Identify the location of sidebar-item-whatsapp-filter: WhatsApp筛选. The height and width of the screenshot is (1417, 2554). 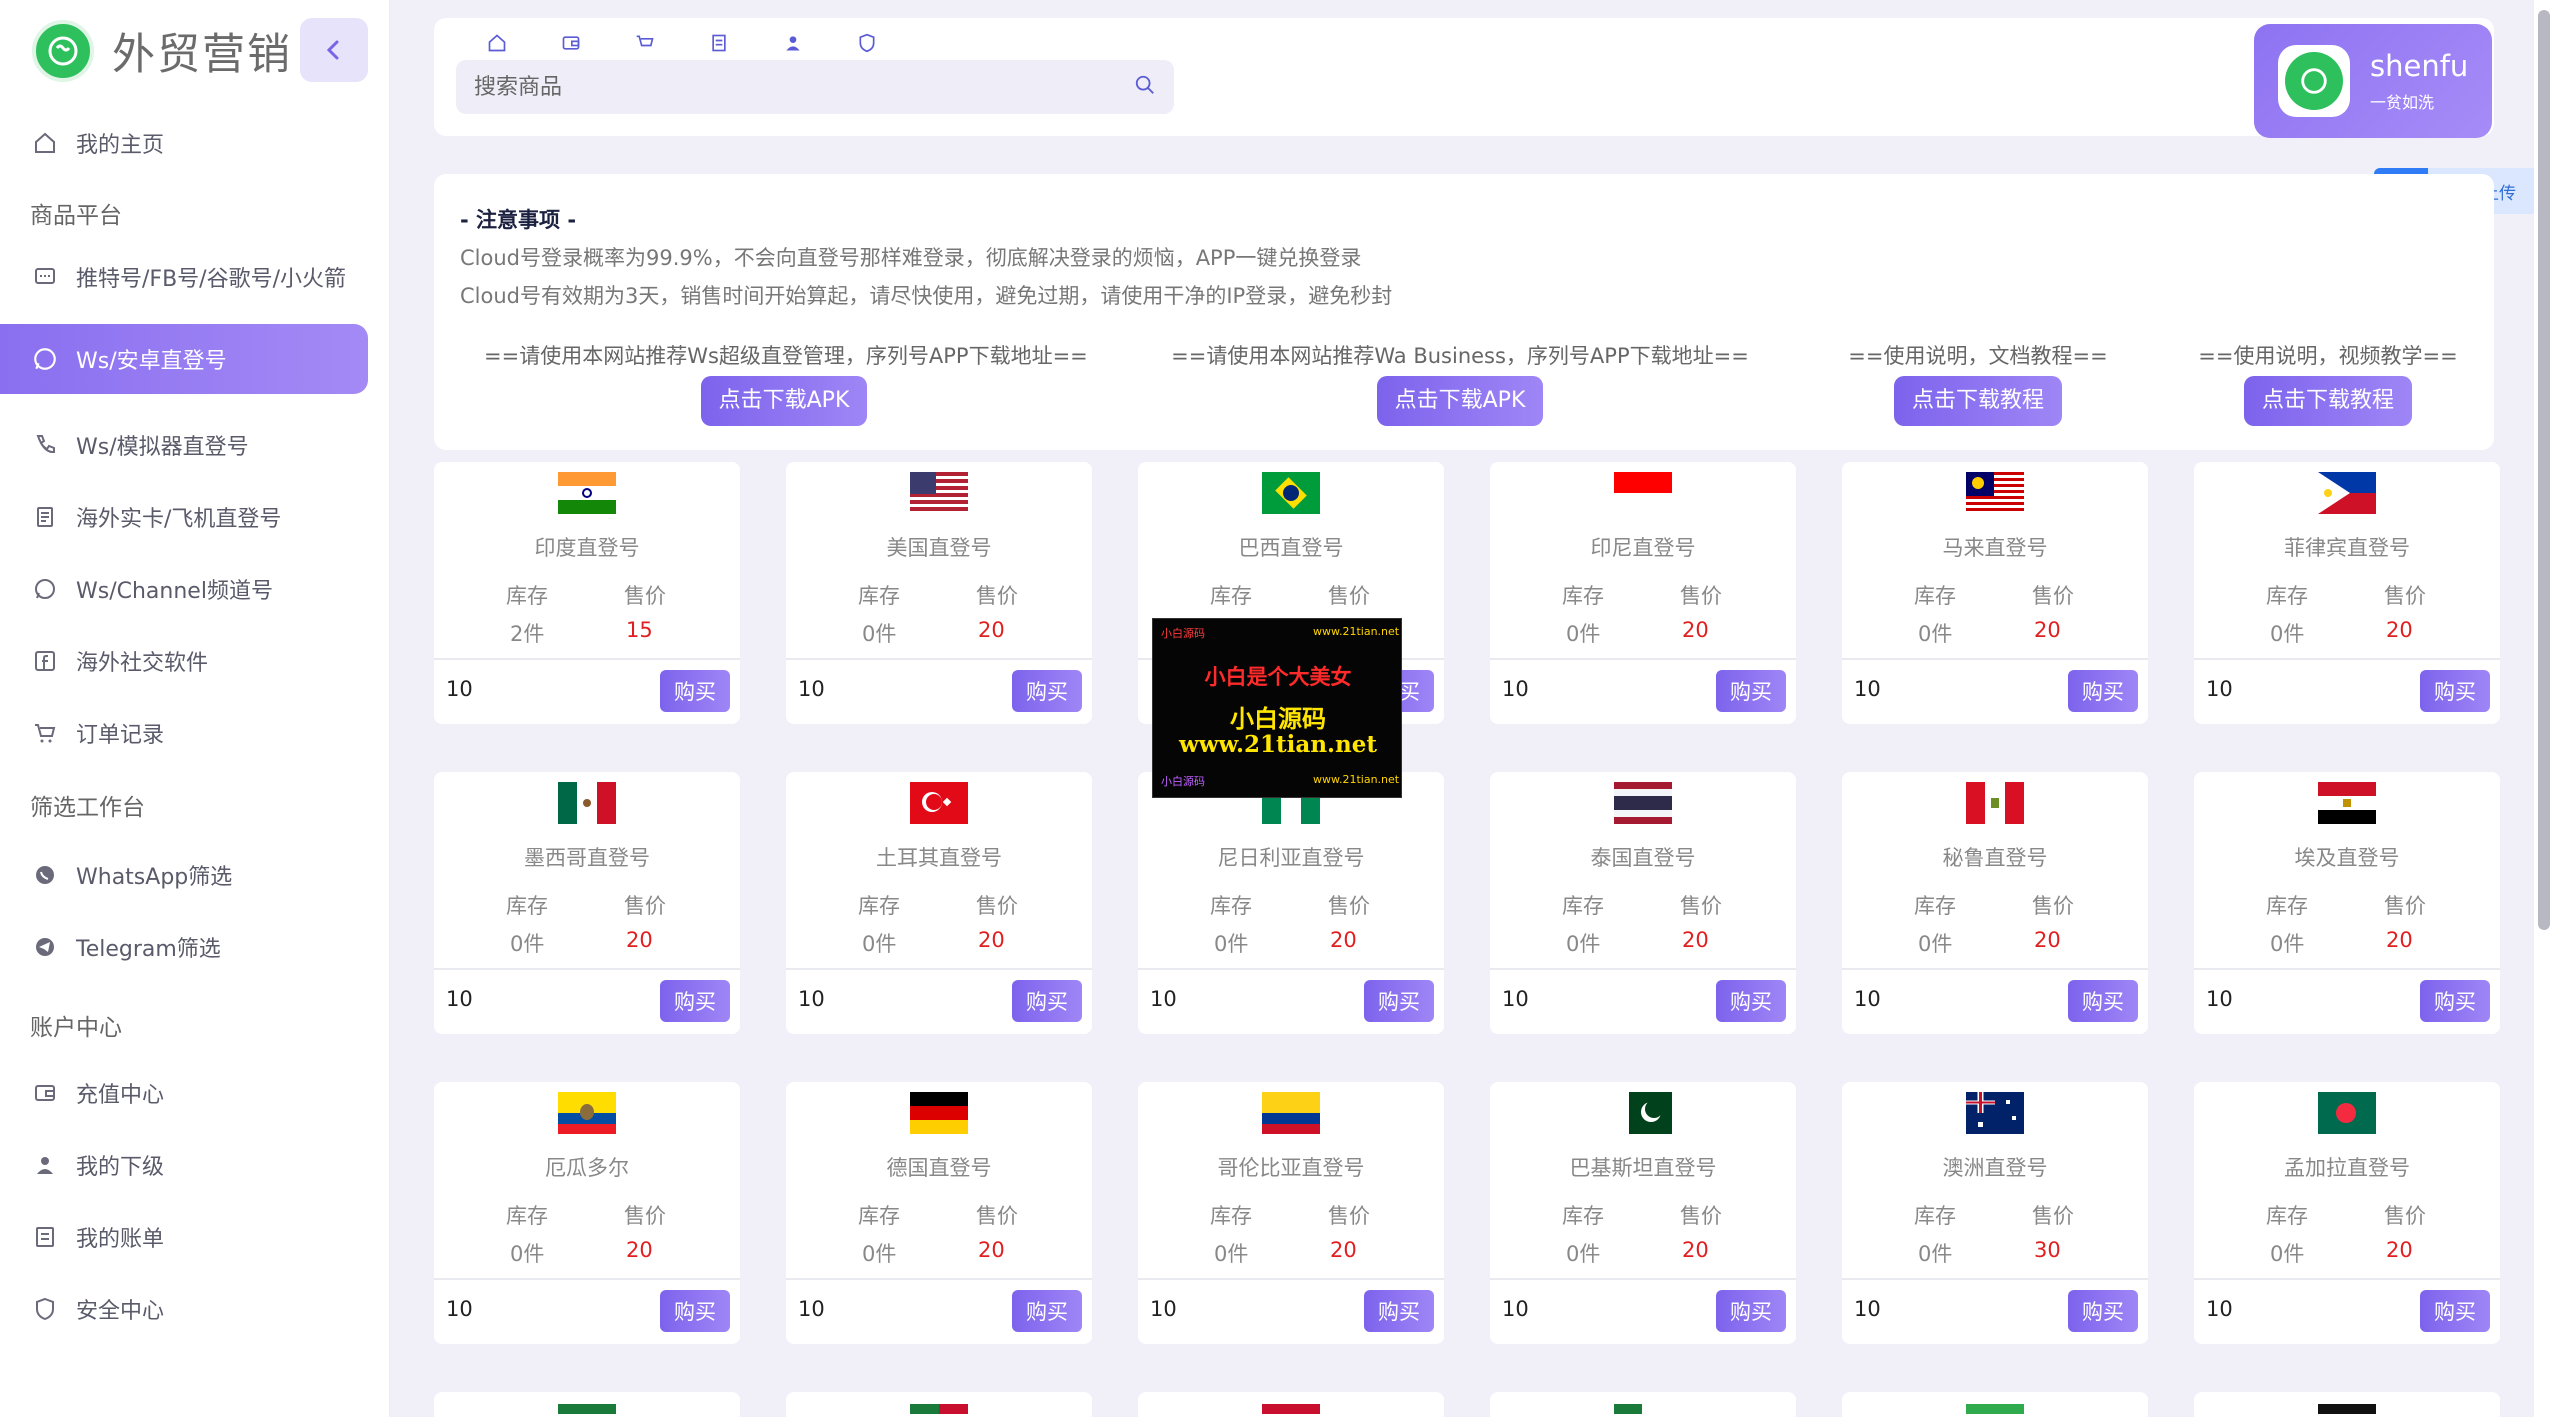
(184, 875).